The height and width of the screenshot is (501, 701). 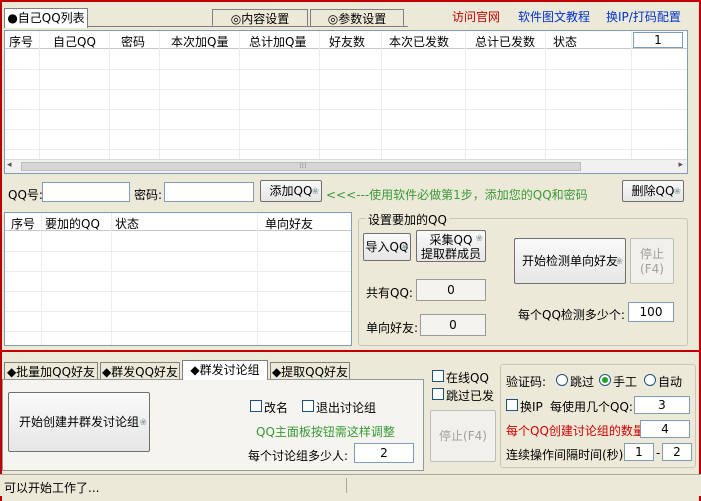 I want to click on delete-qq-button: 删除QQ ❀, so click(x=653, y=191).